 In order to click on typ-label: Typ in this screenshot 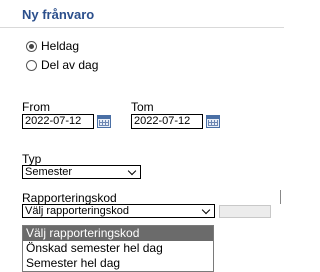, I will do `click(32, 159)`.